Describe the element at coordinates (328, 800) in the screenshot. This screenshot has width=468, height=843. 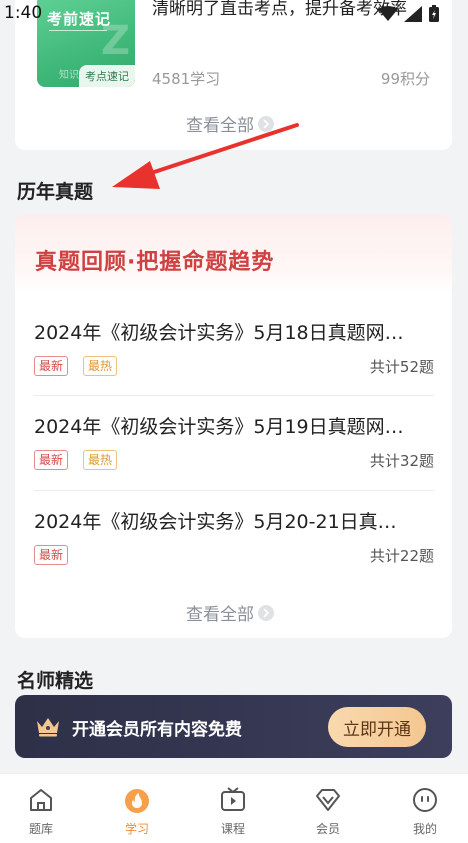
I see `diamond-icon` at that location.